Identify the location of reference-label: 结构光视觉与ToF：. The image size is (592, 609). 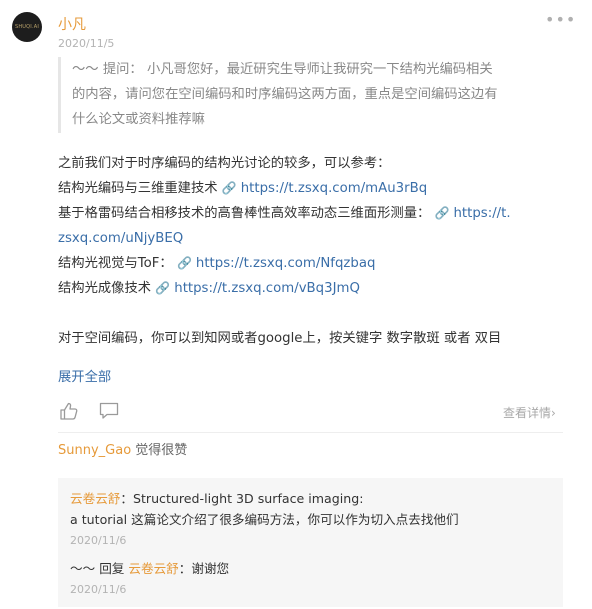
(117, 263).